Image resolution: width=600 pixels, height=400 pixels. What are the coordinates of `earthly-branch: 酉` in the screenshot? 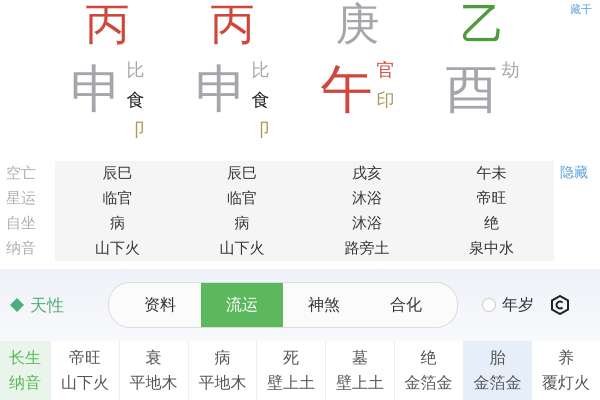 It's located at (472, 90).